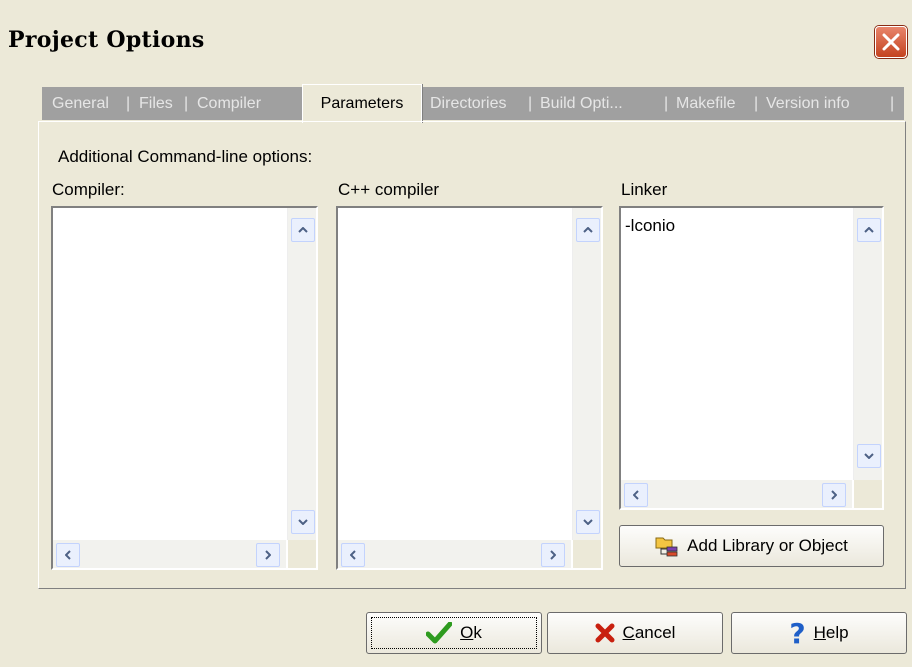  What do you see at coordinates (467, 632) in the screenshot?
I see `ok-mnemonic: O` at bounding box center [467, 632].